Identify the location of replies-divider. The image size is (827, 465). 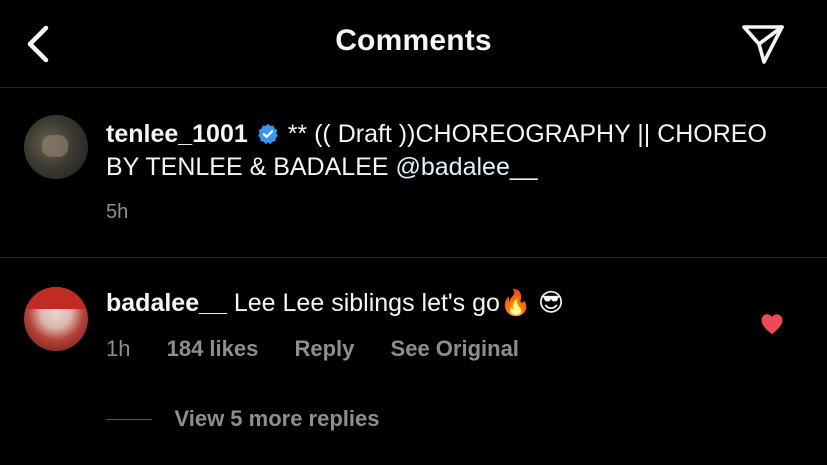
(129, 419).